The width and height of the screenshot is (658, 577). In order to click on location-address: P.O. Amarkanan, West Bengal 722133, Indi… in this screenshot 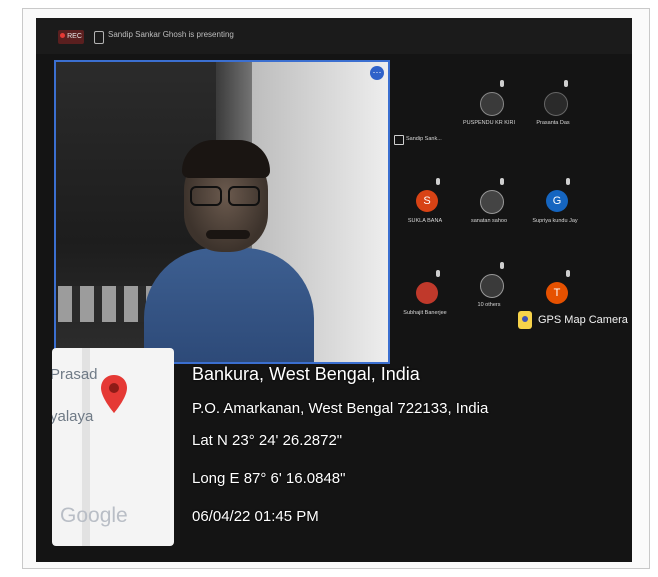, I will do `click(340, 408)`.